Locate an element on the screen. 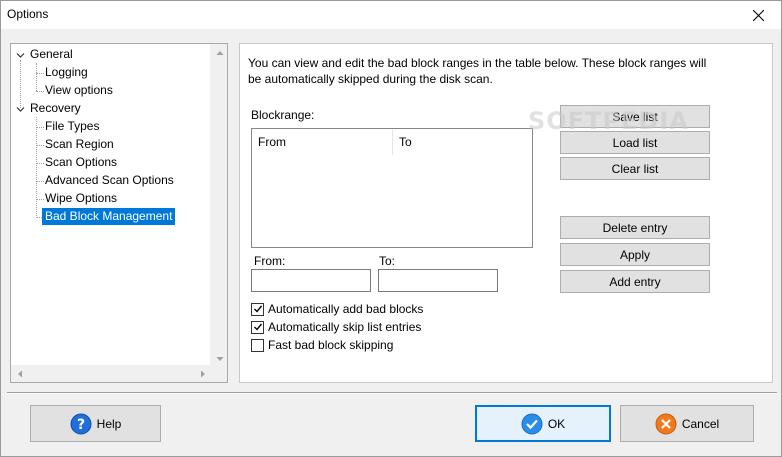  scroll-left-button is located at coordinates (19, 373).